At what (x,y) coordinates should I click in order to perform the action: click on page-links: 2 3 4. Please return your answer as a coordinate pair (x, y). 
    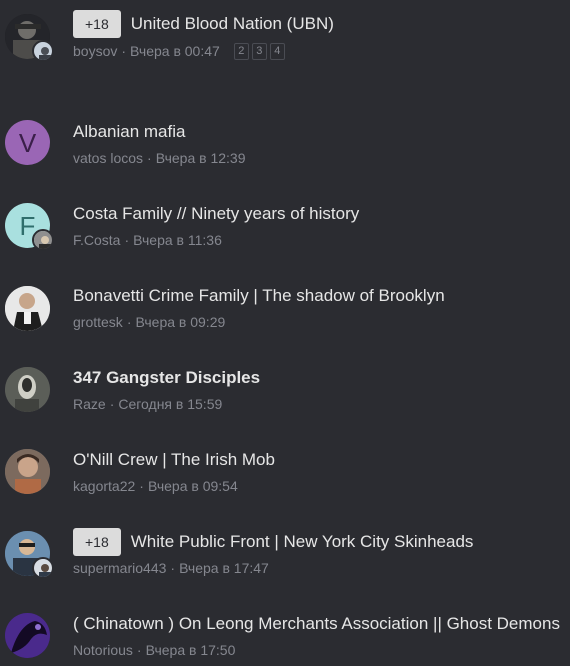
    Looking at the image, I should click on (259, 51).